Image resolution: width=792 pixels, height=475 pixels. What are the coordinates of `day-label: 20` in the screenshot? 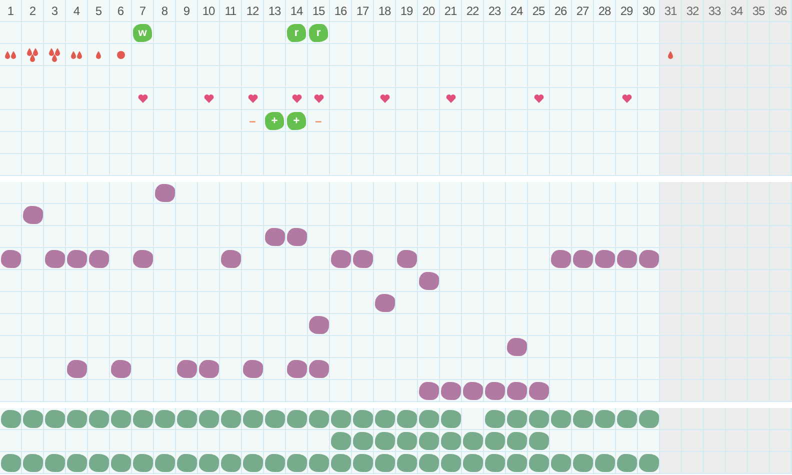 It's located at (429, 11).